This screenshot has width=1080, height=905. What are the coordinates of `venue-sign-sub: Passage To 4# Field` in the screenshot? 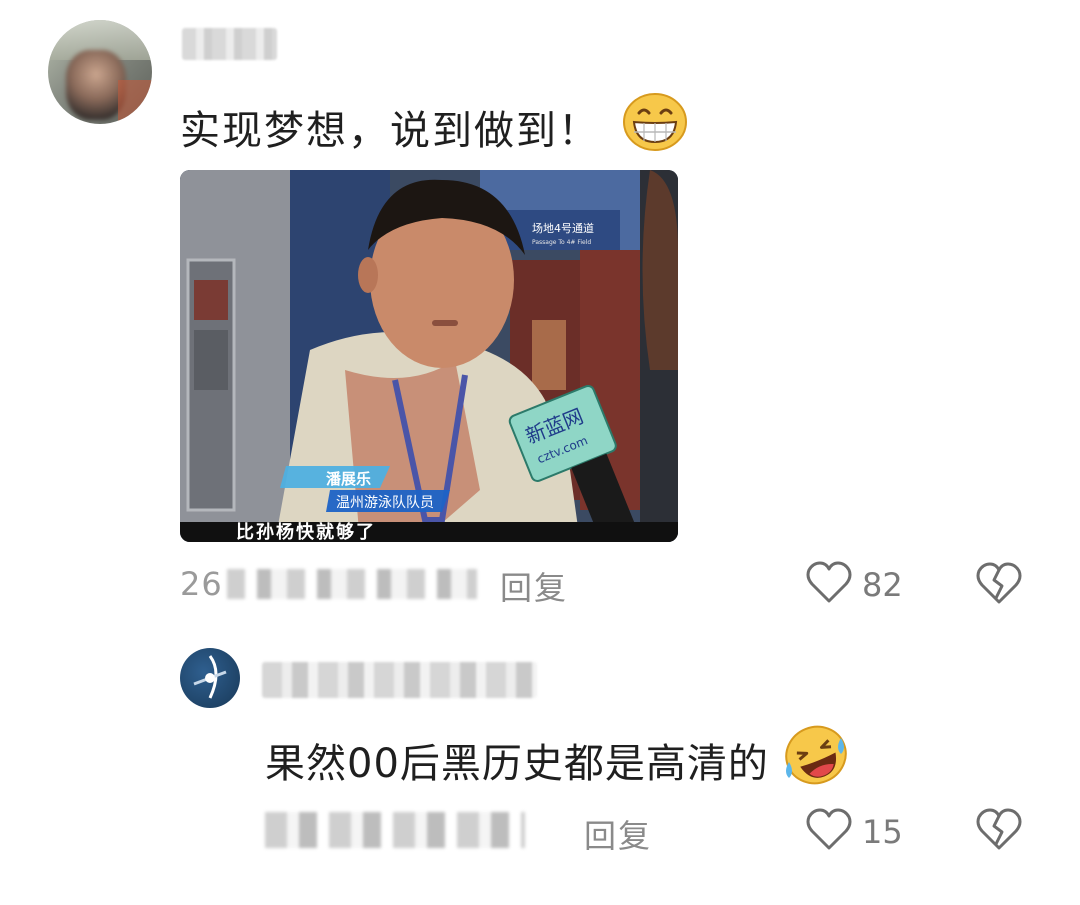 It's located at (561, 242).